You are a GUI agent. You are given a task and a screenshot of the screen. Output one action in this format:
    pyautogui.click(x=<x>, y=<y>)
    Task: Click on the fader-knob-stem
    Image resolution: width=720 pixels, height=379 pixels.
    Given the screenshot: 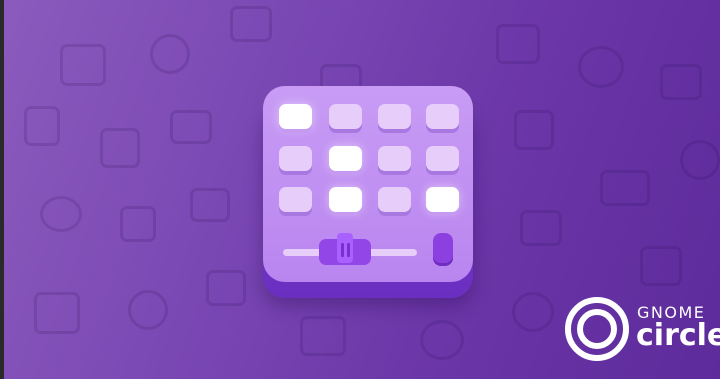 What is the action you would take?
    pyautogui.click(x=345, y=248)
    